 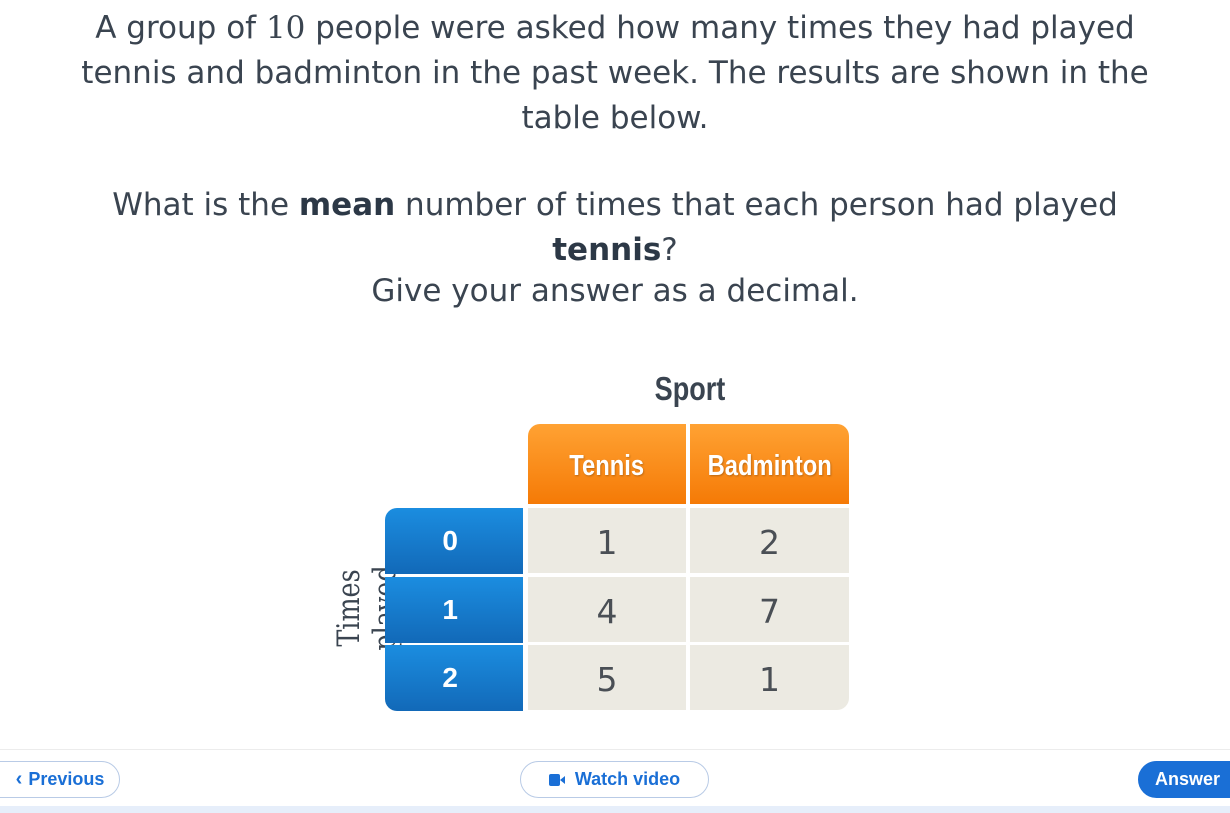 What do you see at coordinates (205, 205) in the screenshot?
I see `ask-text: What is the` at bounding box center [205, 205].